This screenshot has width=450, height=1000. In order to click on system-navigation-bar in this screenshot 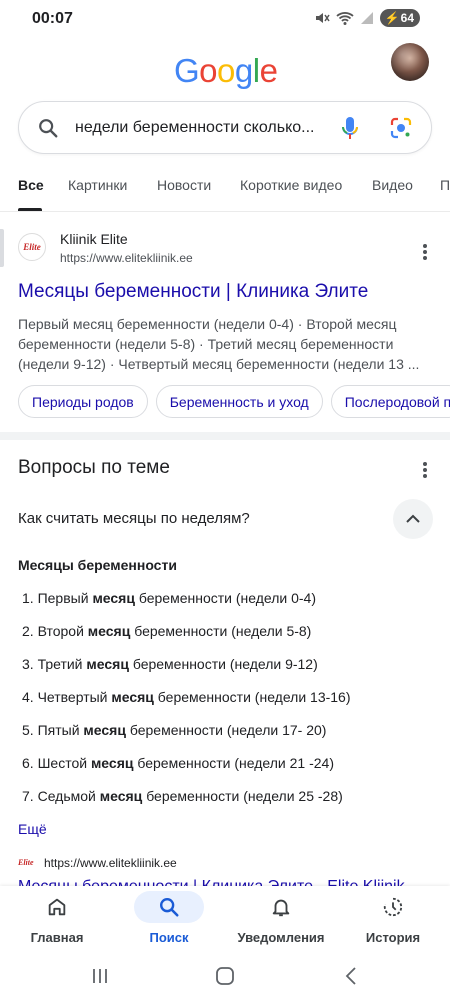, I will do `click(225, 977)`.